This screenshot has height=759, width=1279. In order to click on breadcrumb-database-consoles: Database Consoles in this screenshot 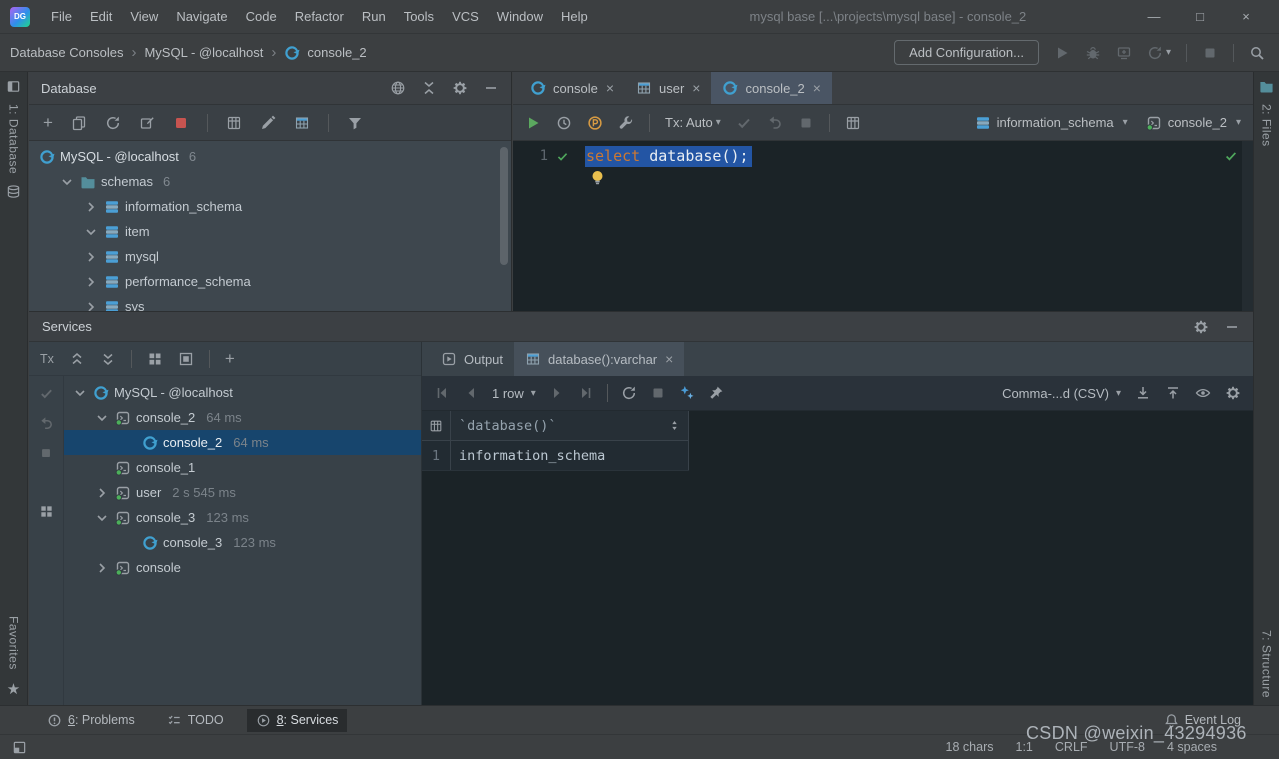, I will do `click(66, 52)`.